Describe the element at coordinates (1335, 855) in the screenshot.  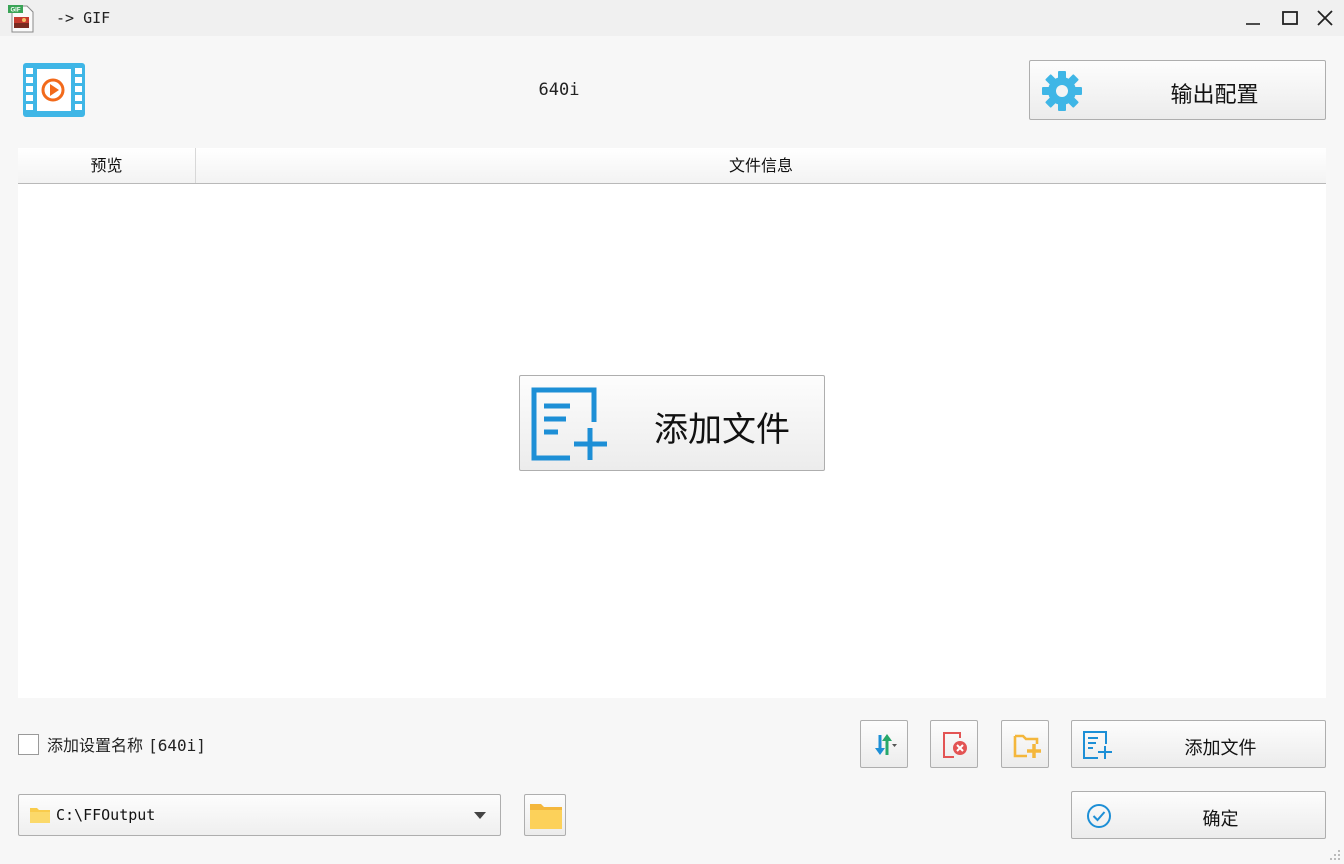
I see `resize-grip-icon` at that location.